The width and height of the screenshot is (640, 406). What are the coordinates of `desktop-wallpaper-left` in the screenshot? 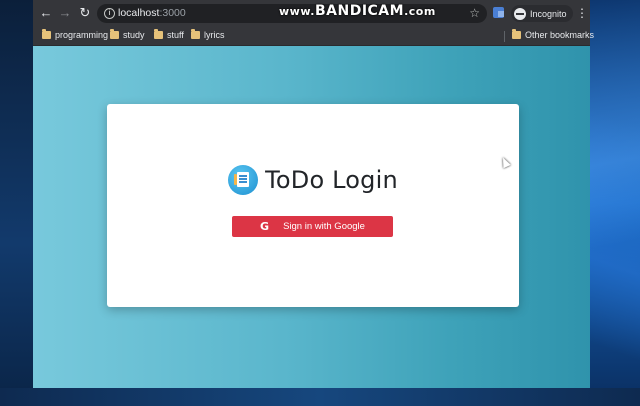 It's located at (16, 203).